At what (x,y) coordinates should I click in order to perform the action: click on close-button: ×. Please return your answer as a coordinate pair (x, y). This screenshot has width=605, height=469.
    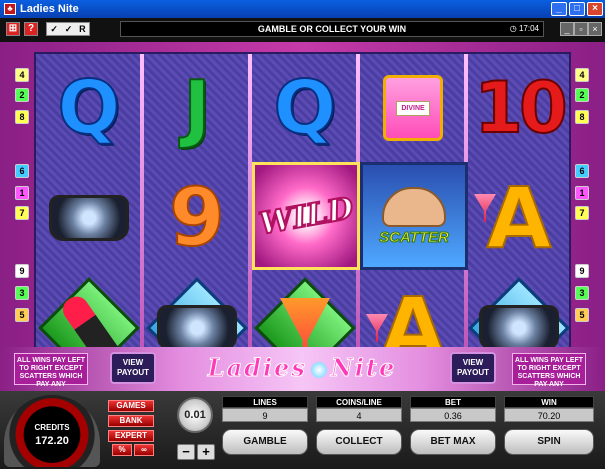
    Looking at the image, I should click on (595, 9).